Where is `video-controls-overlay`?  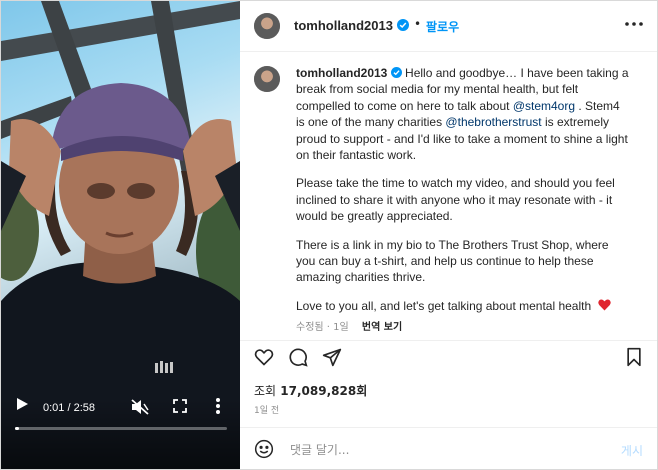
video-controls-overlay is located at coordinates (120, 434).